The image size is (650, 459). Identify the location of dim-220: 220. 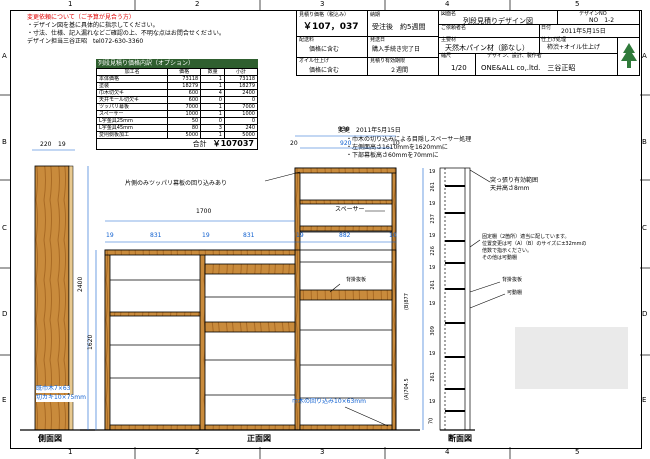
(46, 144).